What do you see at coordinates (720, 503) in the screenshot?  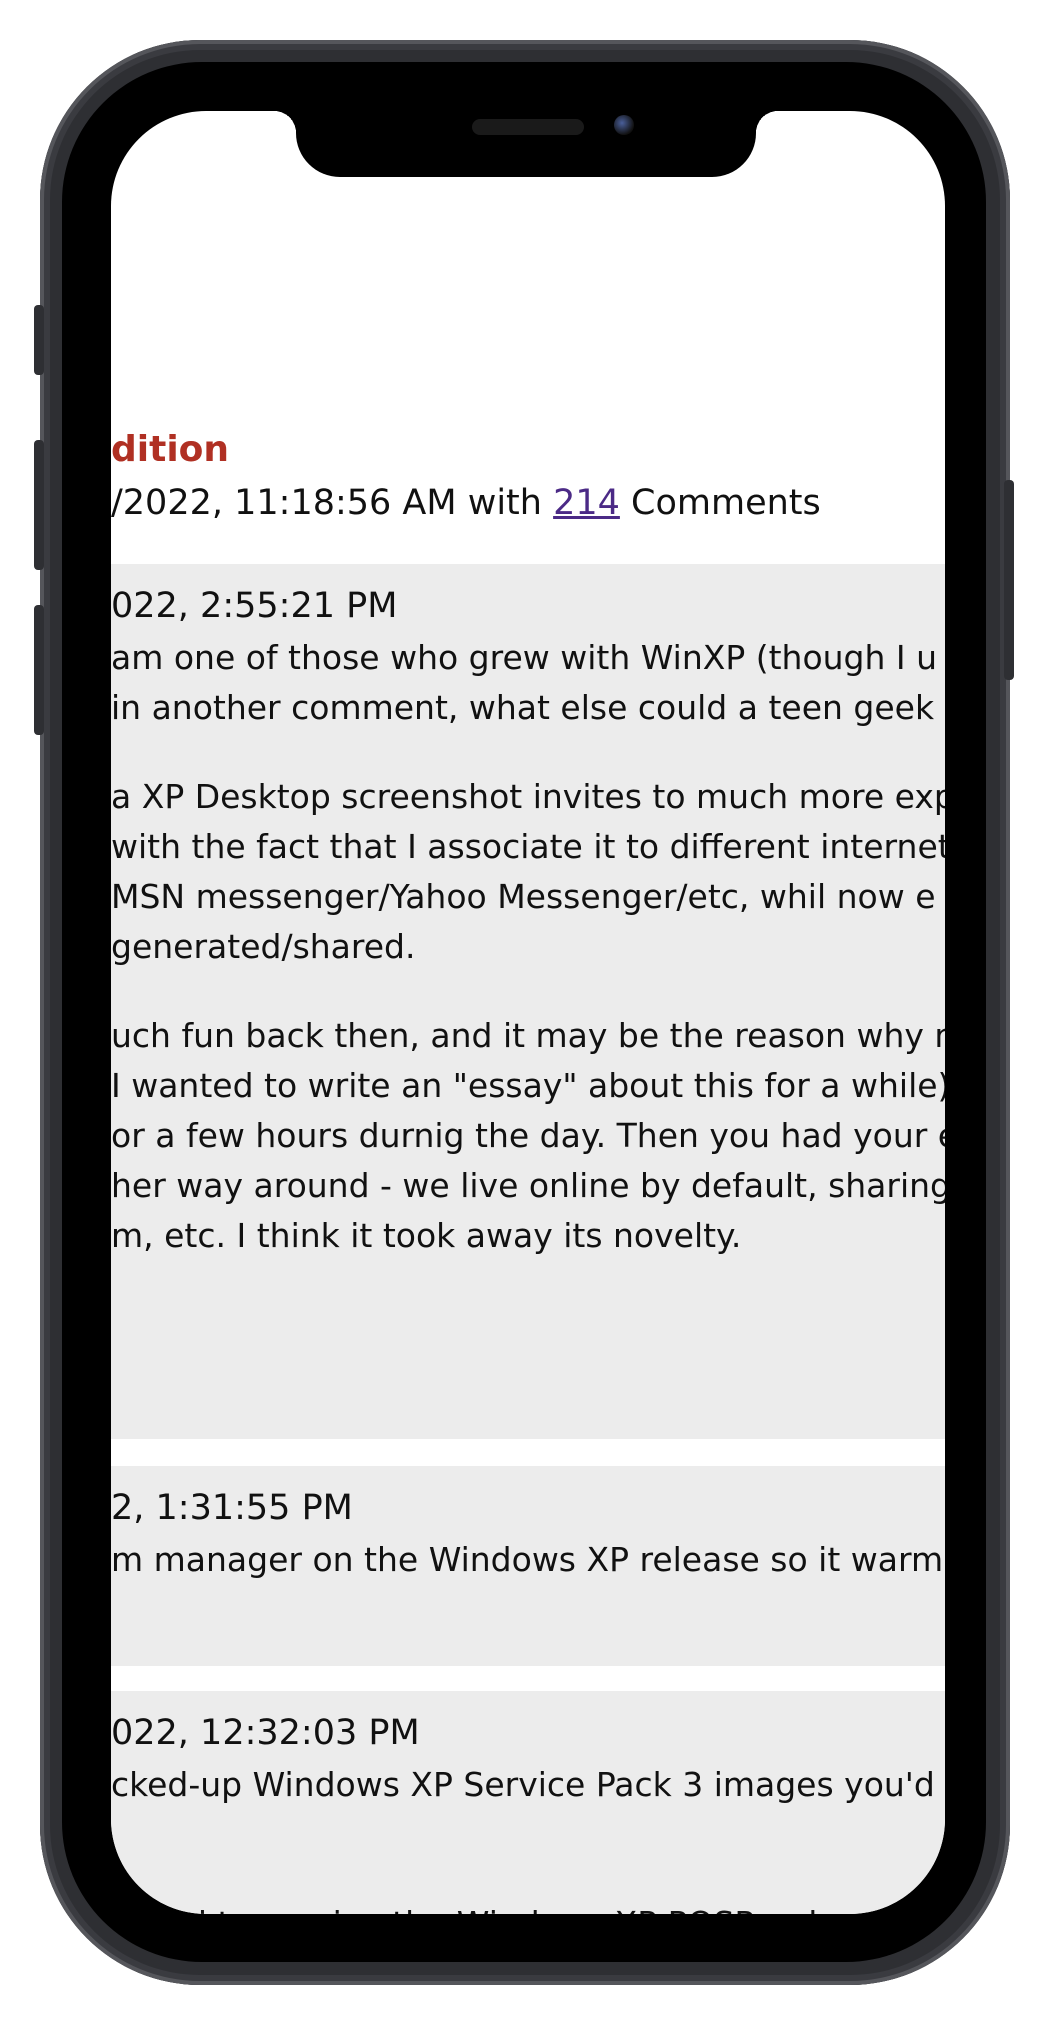 I see `comments-label: Comments` at bounding box center [720, 503].